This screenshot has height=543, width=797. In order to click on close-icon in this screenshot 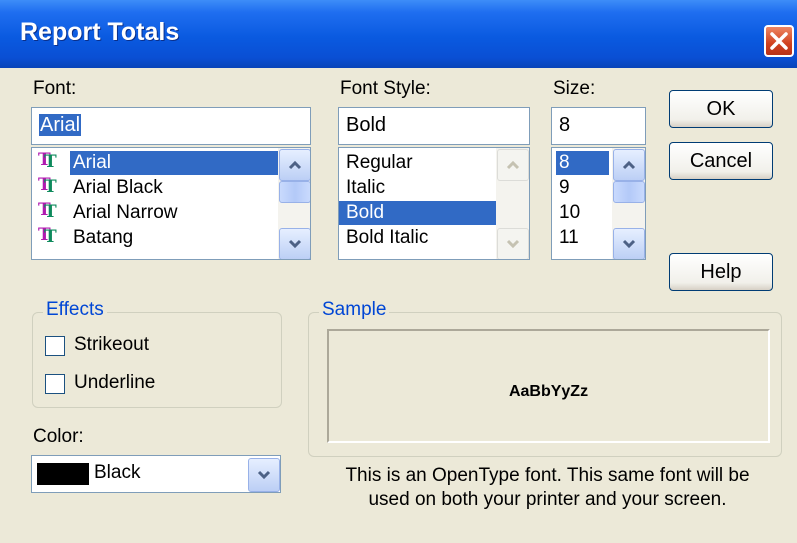, I will do `click(779, 41)`.